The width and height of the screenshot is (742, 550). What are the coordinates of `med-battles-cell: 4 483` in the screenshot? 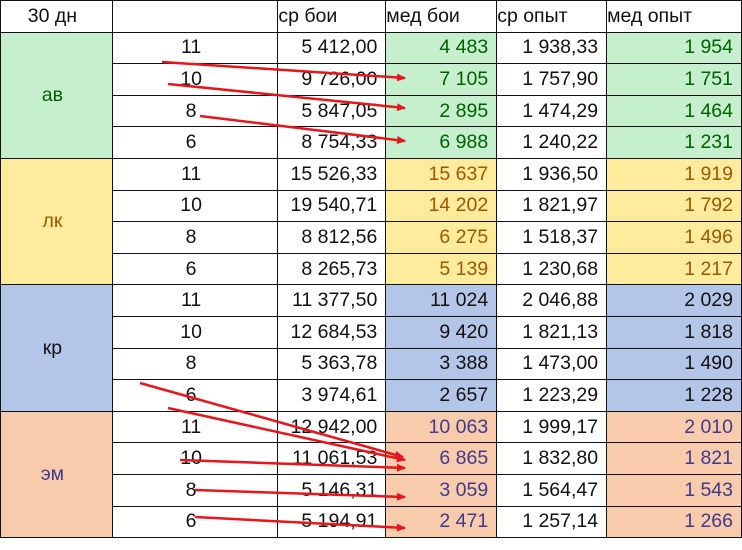 It's located at (441, 48).